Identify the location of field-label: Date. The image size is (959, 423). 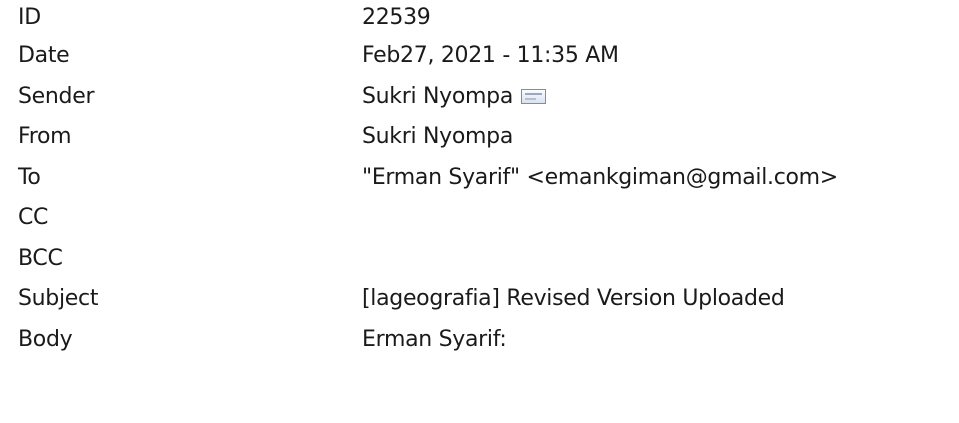
(44, 55).